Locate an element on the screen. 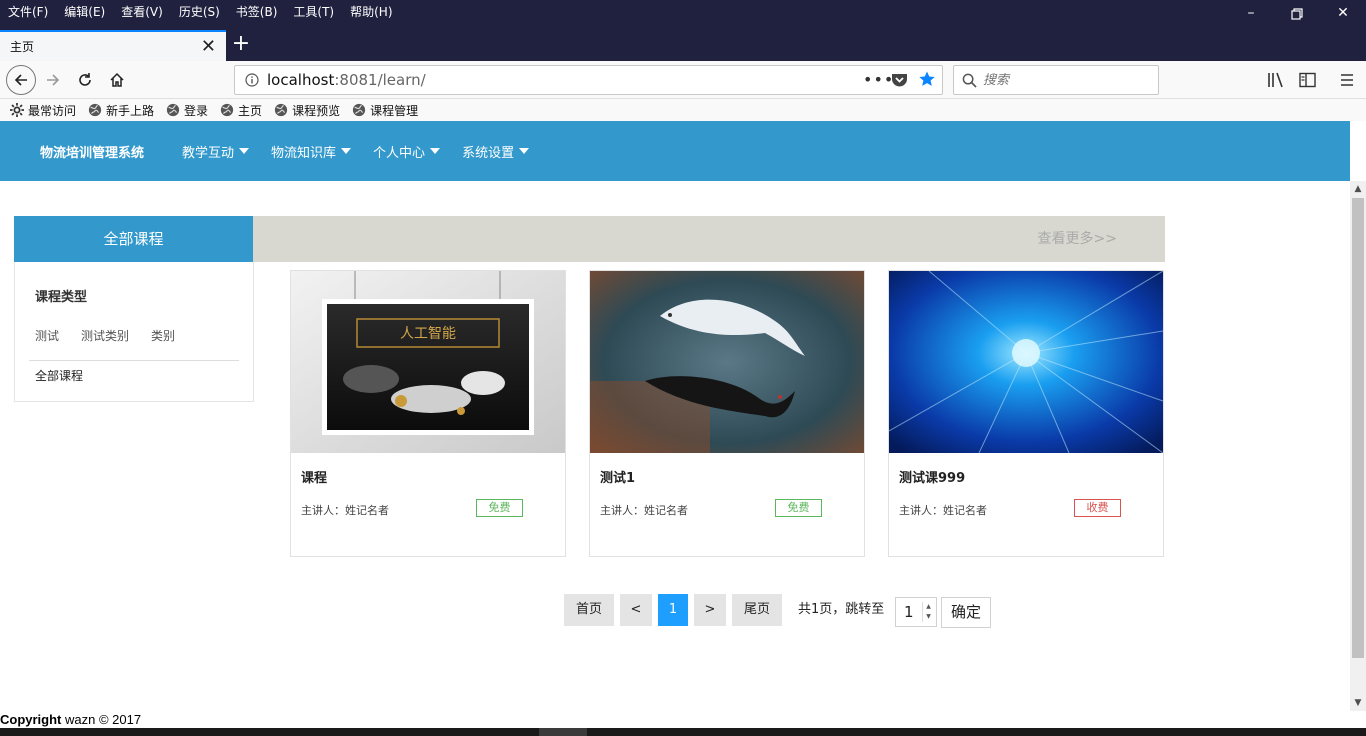 This screenshot has height=736, width=1366. course-title: 测试课999 is located at coordinates (932, 476).